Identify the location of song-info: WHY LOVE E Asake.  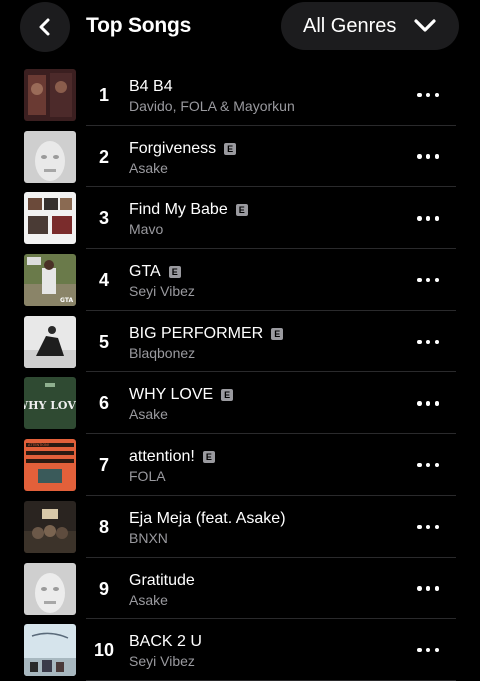
(269, 403).